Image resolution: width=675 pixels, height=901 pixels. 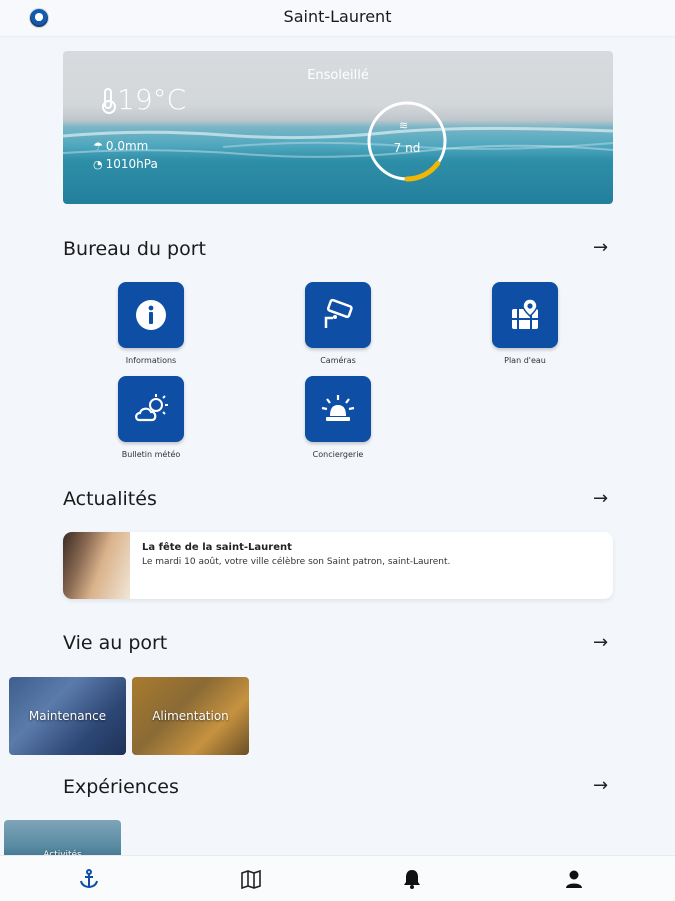 I want to click on weather-card: Ensoleillé 19°C ☂ 0.0mm ◔ 1010hPa ≋ 7 nd, so click(x=338, y=127).